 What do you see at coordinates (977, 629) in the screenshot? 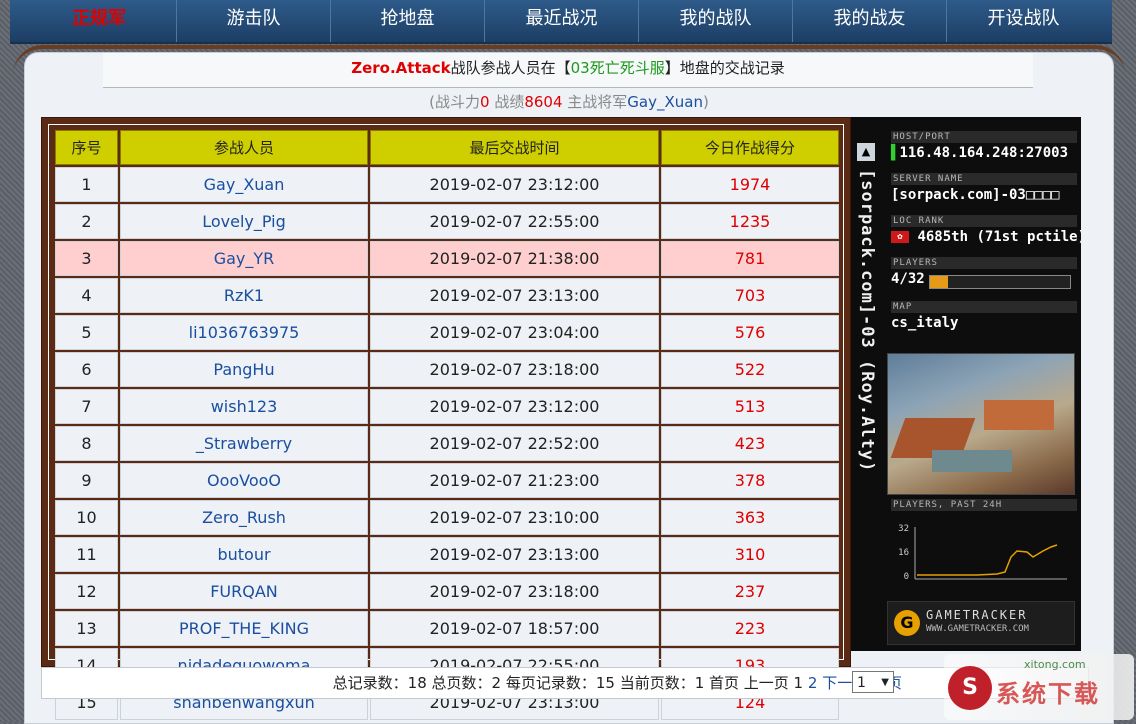
I see `gametracker-url: WWW.GAMETRACKER.COM` at bounding box center [977, 629].